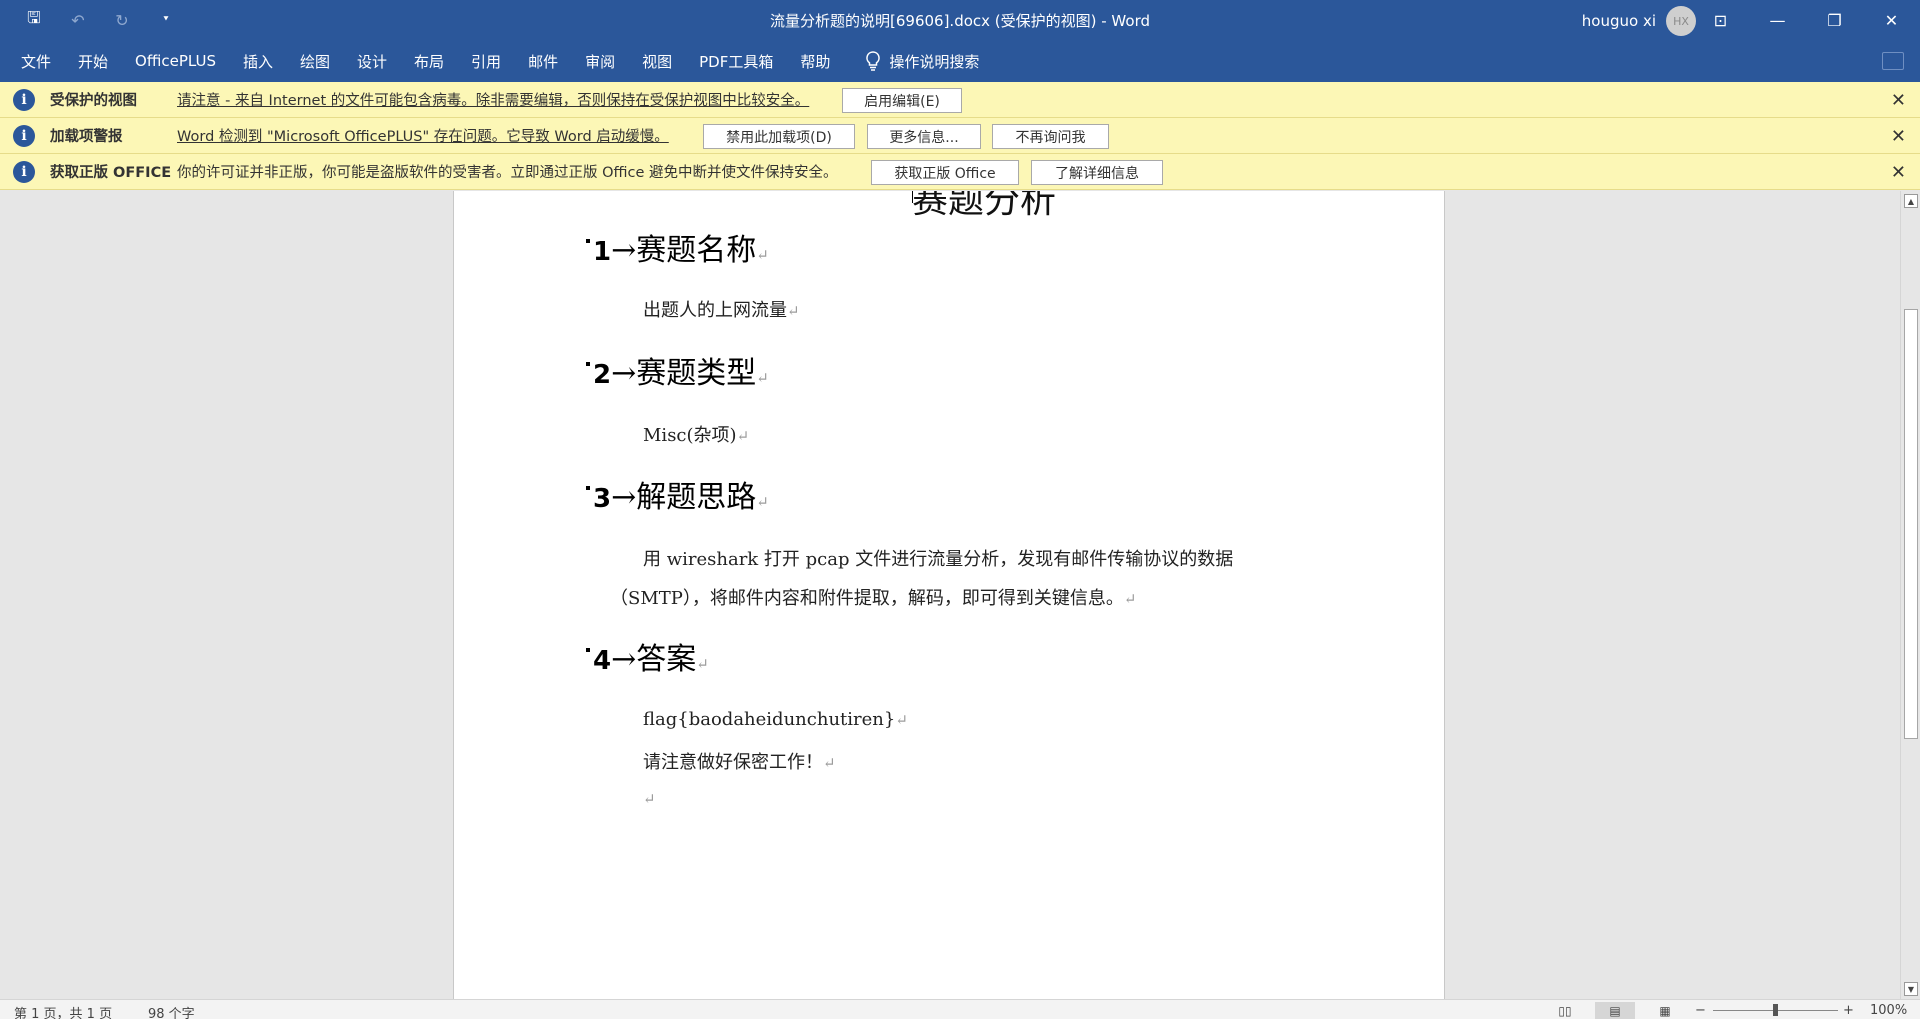 The height and width of the screenshot is (1019, 1920). Describe the element at coordinates (1565, 1010) in the screenshot. I see `read-mode-icon: ▯▯` at that location.